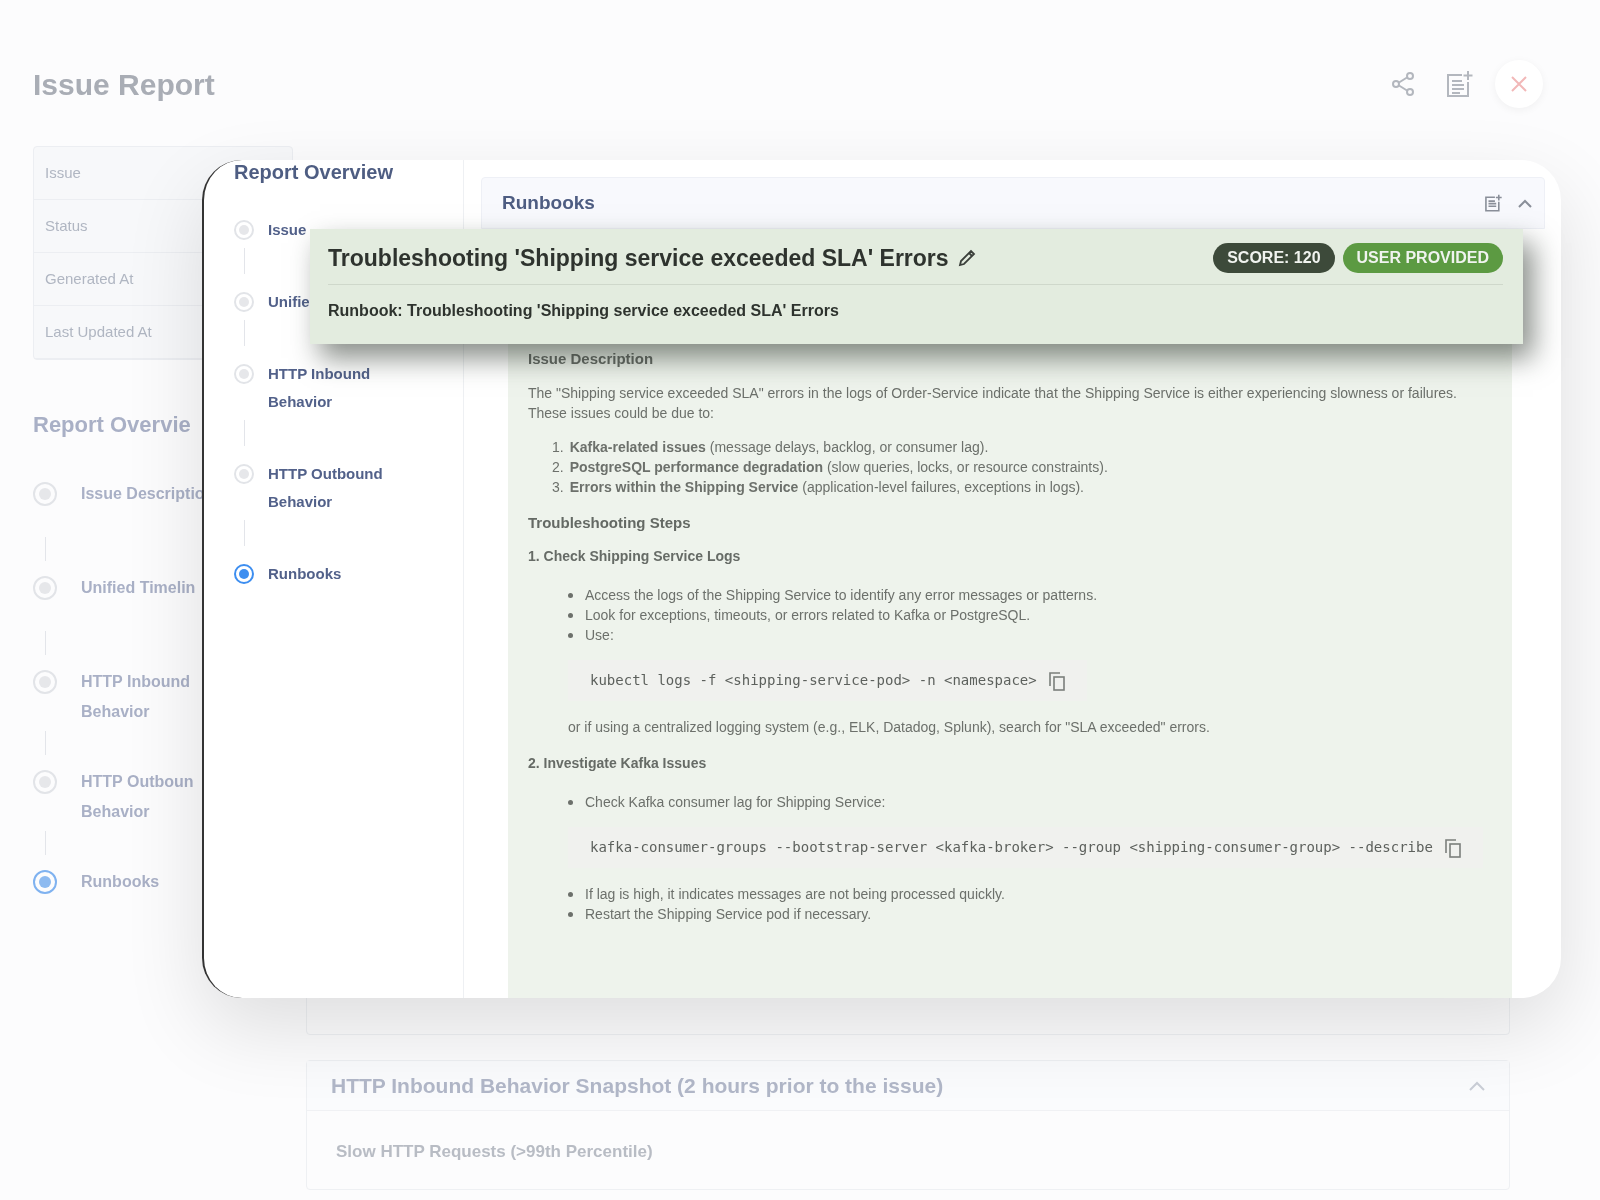 The height and width of the screenshot is (1200, 1600). Describe the element at coordinates (305, 574) in the screenshot. I see `nav-link: Runbooks` at that location.